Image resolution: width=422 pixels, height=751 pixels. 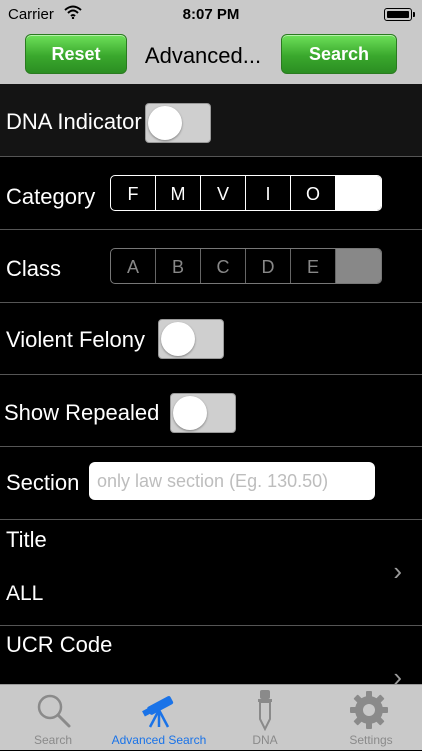 I want to click on dna-indicator-row: DNA Indicator, so click(x=211, y=120).